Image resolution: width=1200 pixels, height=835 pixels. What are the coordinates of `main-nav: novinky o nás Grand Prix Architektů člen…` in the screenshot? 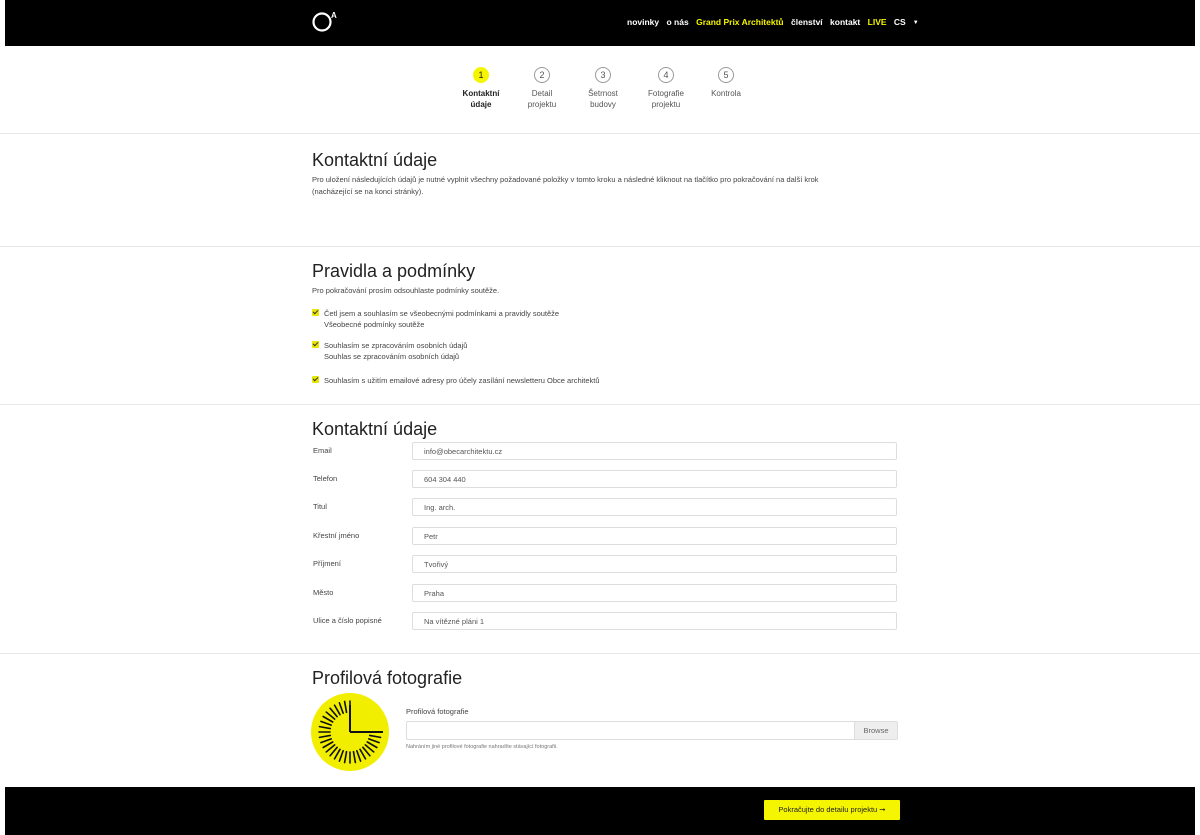 It's located at (778, 22).